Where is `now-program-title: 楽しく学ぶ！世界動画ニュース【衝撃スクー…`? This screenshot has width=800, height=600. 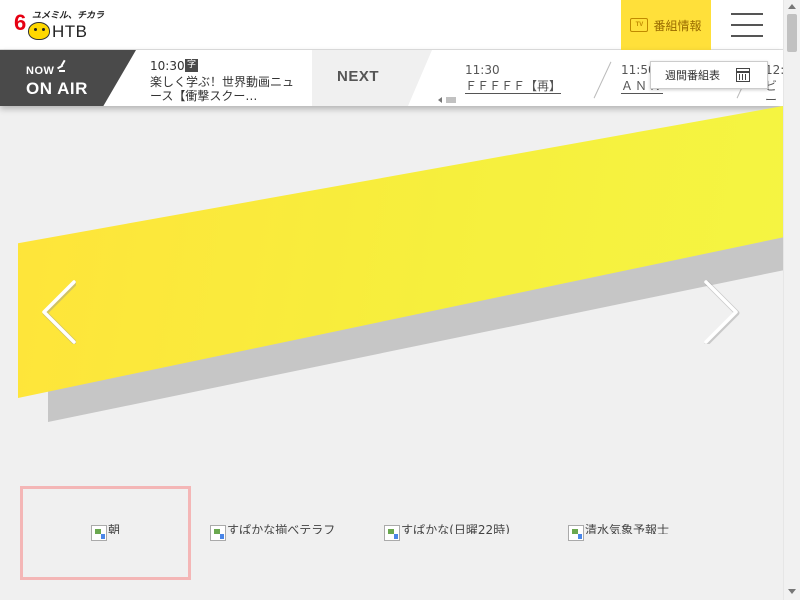
now-program-title: 楽しく学ぶ！世界動画ニュース【衝撃スクー… is located at coordinates (224, 89).